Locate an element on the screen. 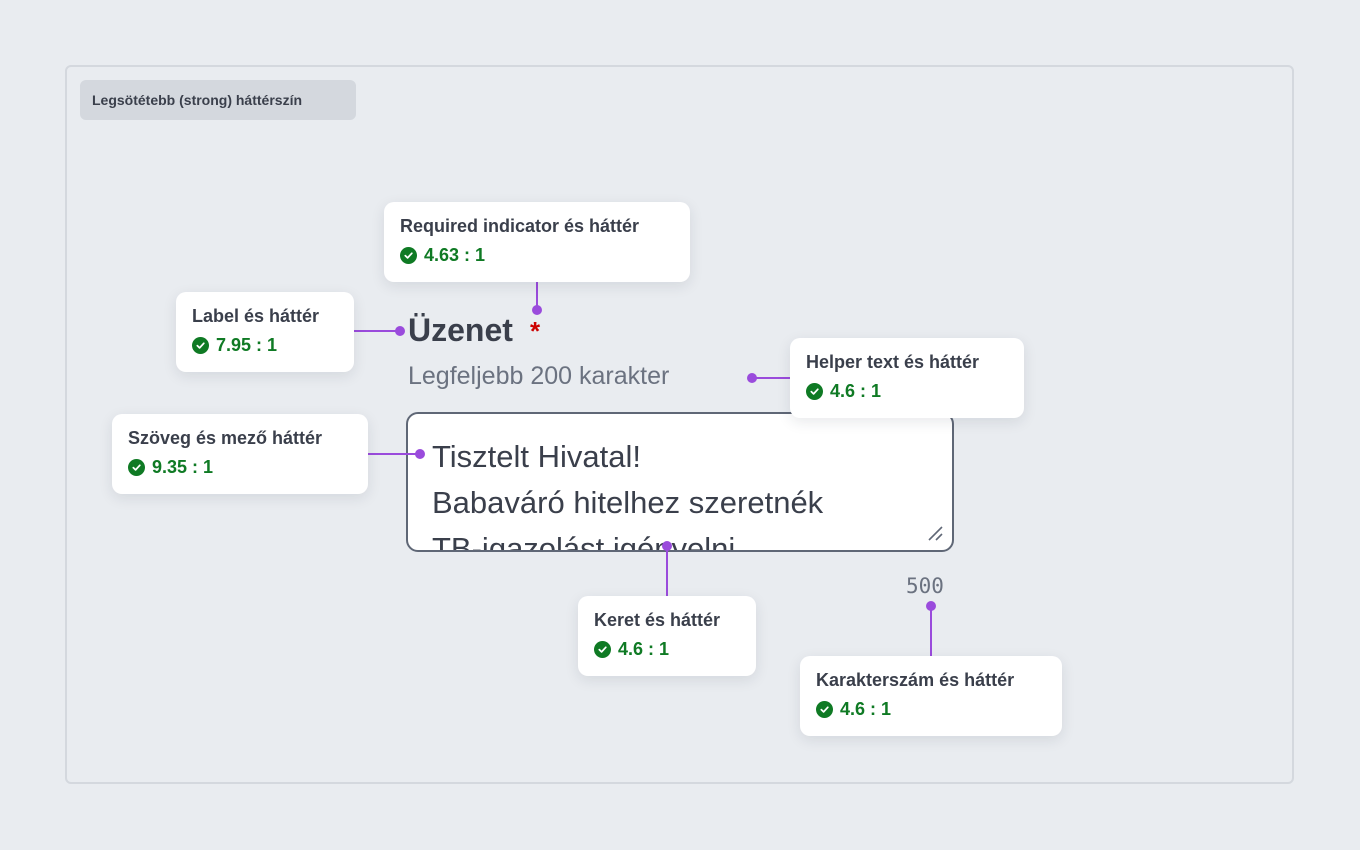  connector-dot-text is located at coordinates (420, 454).